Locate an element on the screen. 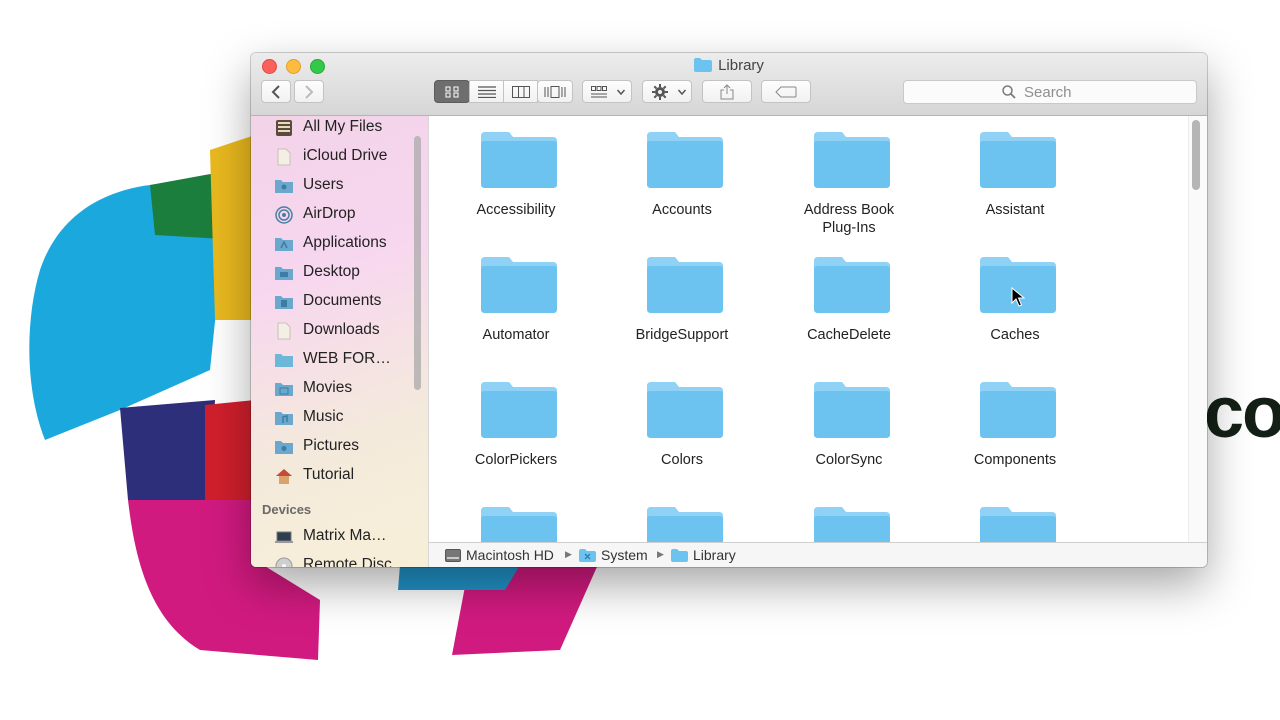 Image resolution: width=1280 pixels, height=720 pixels. sidebar-item-tutorial: Tutorial is located at coordinates (336, 477).